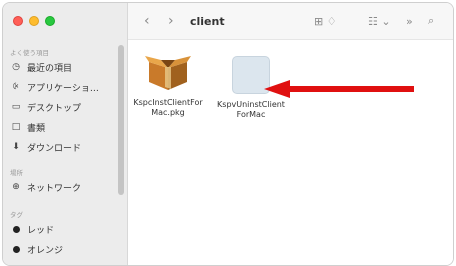 This screenshot has height=266, width=456. I want to click on sidebar-item-label: レッド, so click(41, 230).